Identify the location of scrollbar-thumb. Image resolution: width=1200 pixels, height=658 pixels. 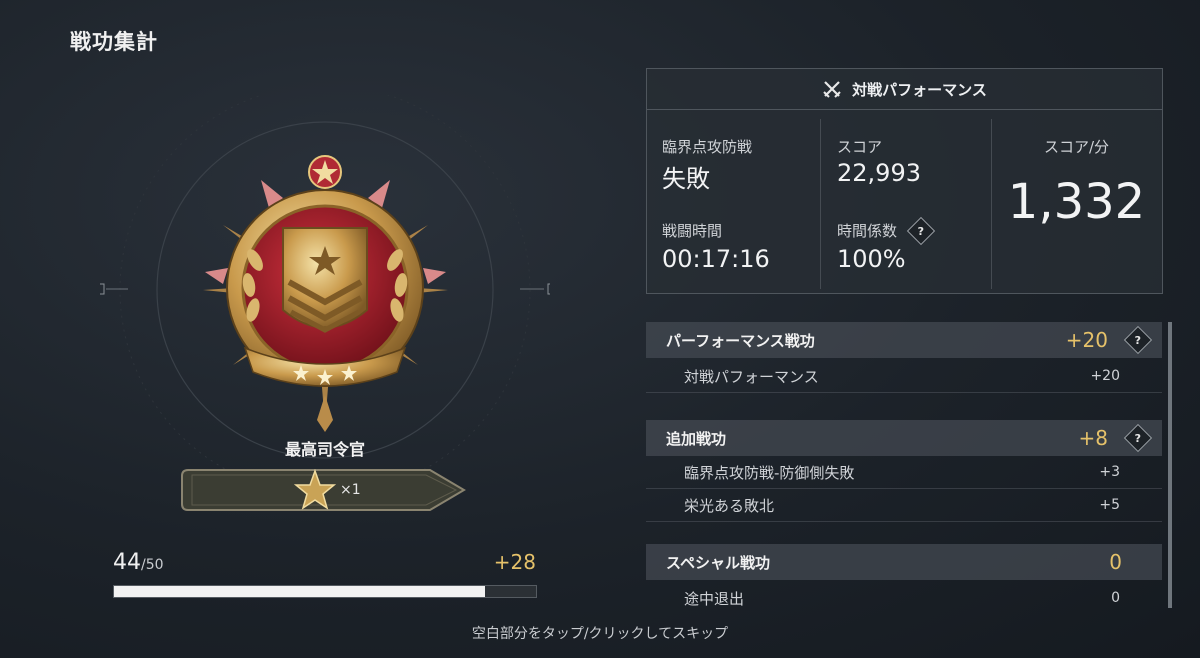
(1170, 465).